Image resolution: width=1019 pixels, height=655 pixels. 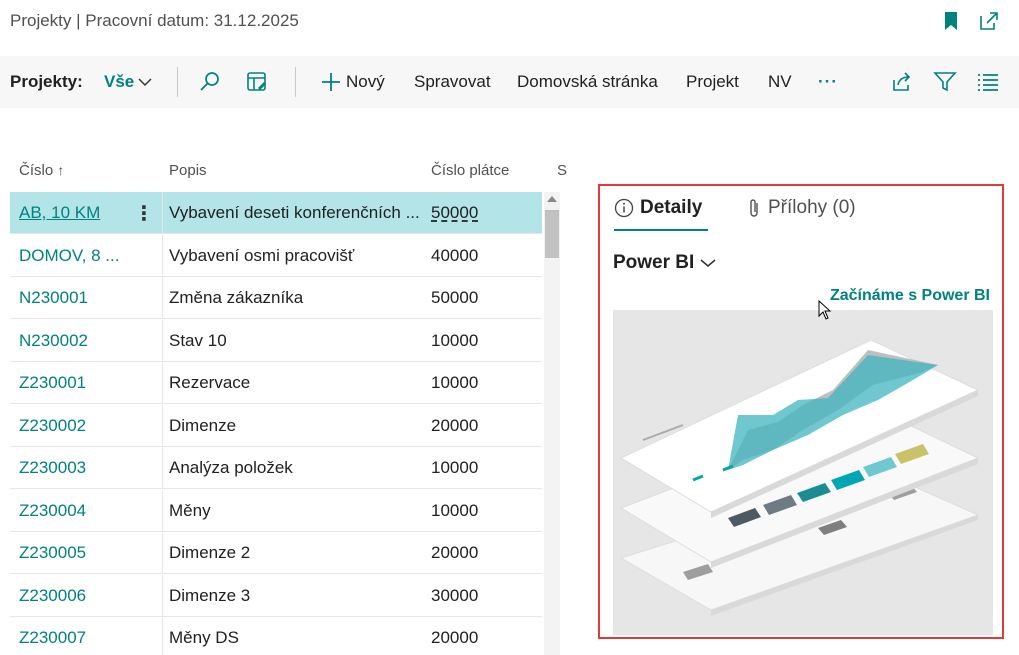 What do you see at coordinates (79, 298) in the screenshot?
I see `project-number-link: N230001` at bounding box center [79, 298].